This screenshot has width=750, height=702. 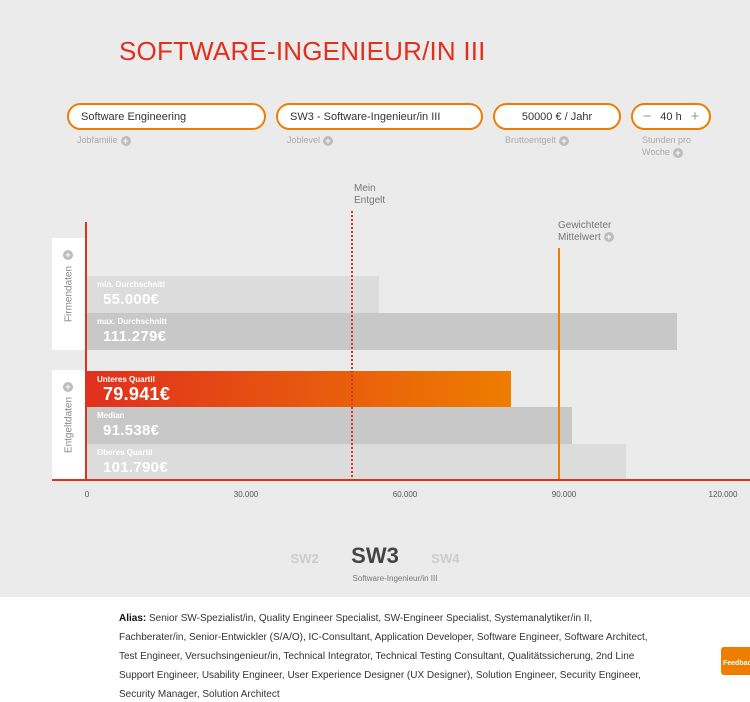 What do you see at coordinates (647, 116) in the screenshot?
I see `minus-button: −` at bounding box center [647, 116].